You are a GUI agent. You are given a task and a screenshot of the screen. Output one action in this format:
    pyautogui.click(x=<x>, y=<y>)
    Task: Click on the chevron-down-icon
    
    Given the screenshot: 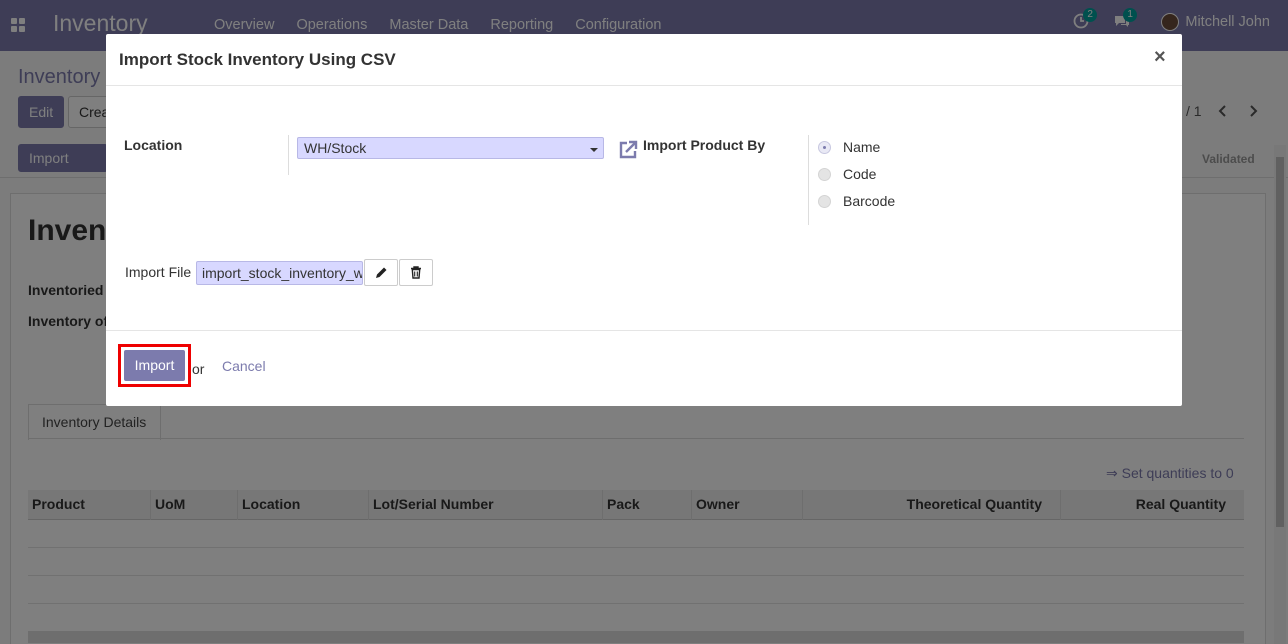 What is the action you would take?
    pyautogui.click(x=594, y=150)
    